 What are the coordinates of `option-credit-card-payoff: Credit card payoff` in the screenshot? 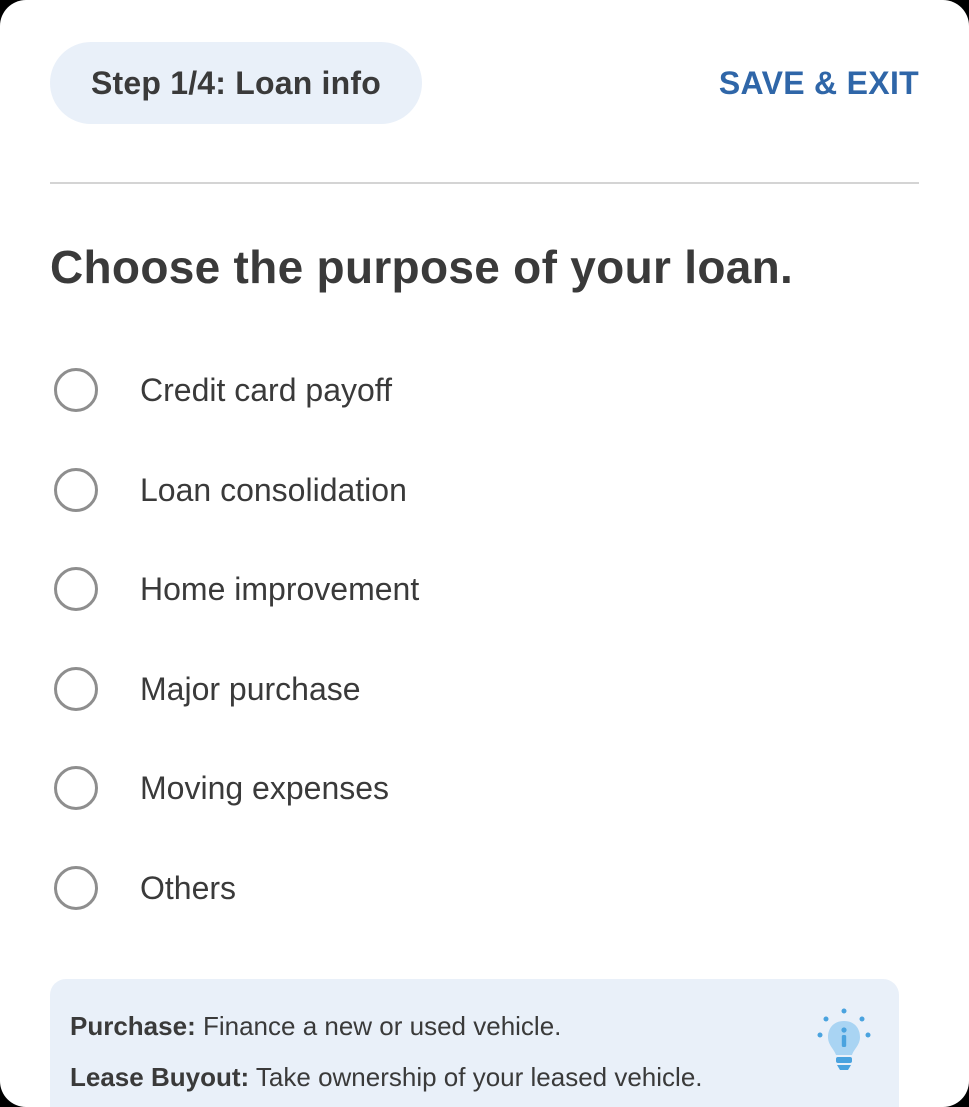 It's located at (350, 390).